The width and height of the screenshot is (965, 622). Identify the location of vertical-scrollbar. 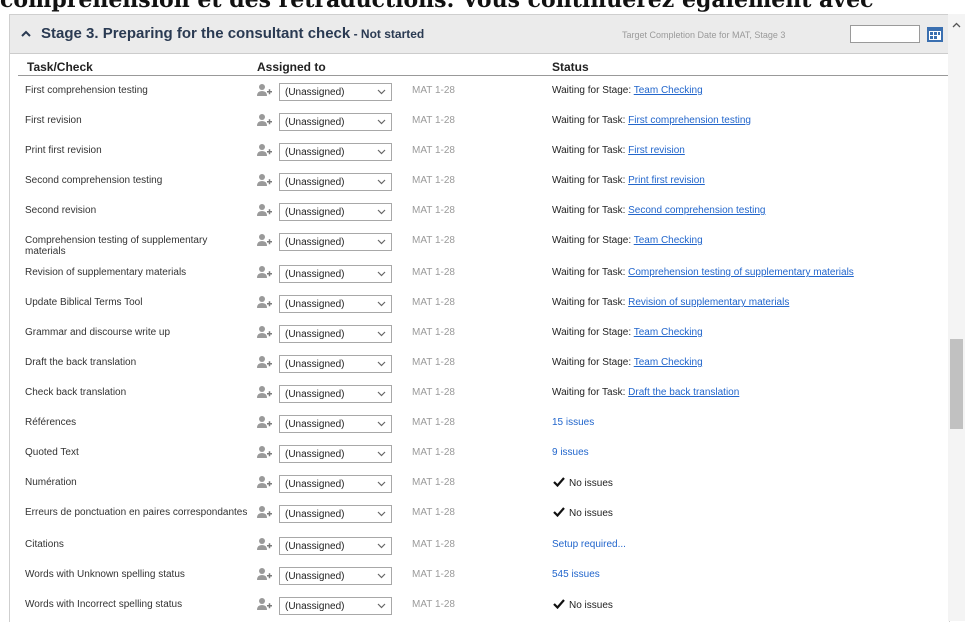
(956, 317).